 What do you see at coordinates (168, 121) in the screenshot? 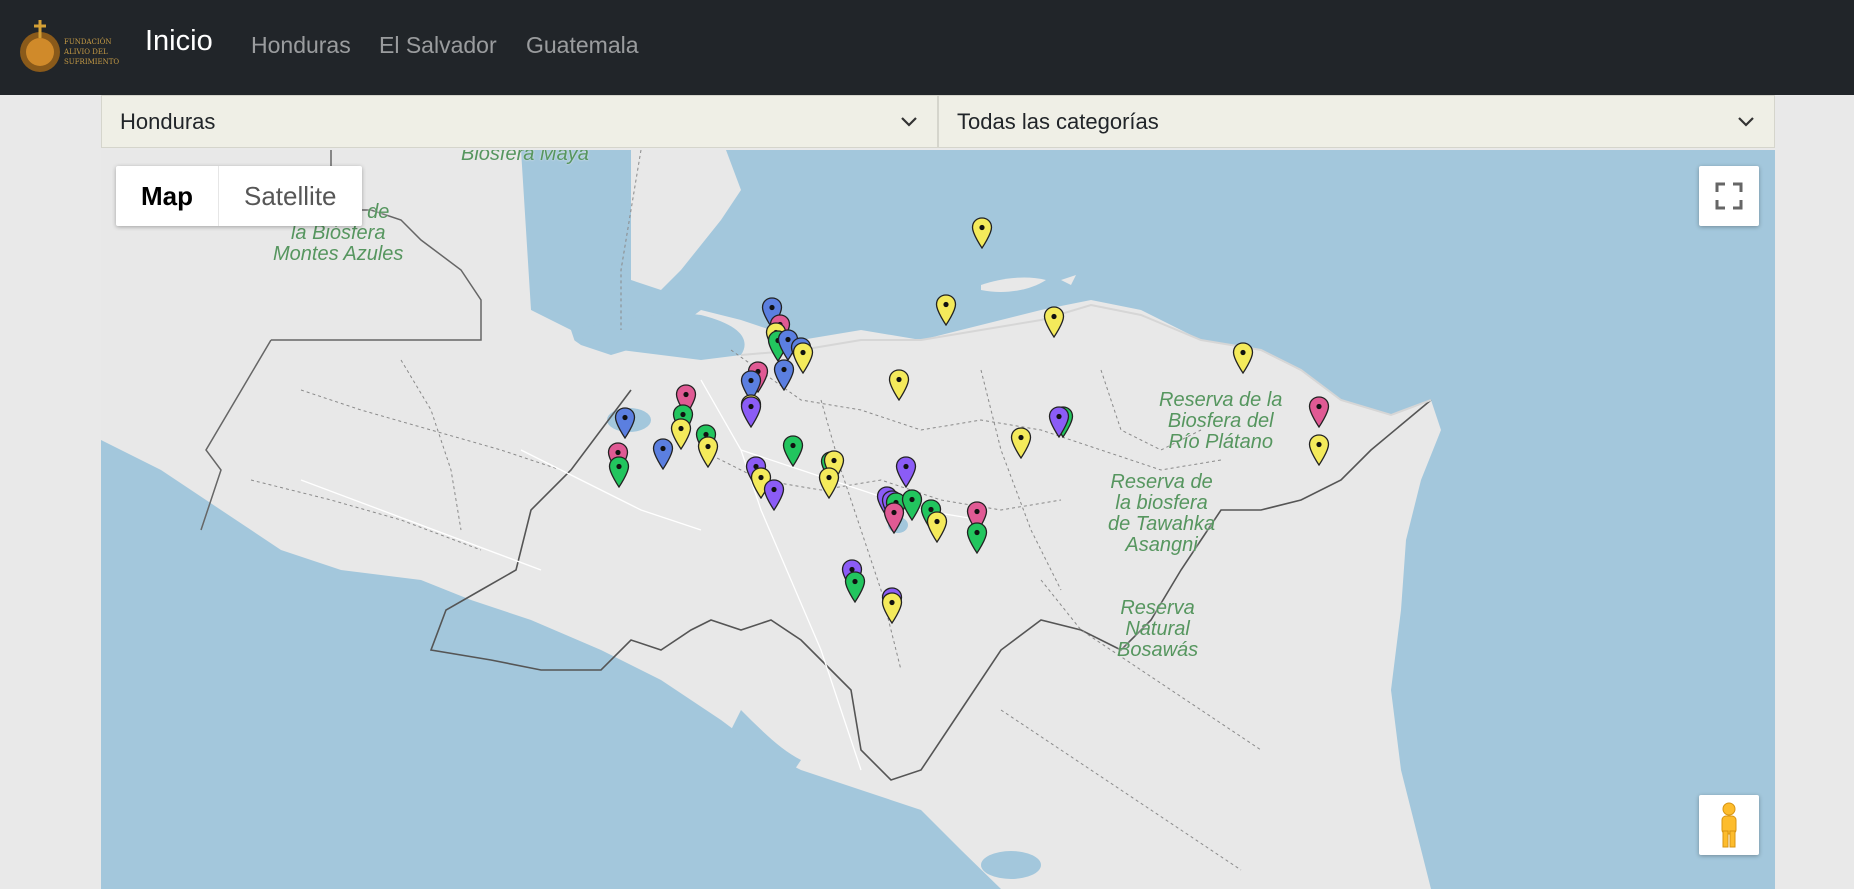
I see `country-select-value: Honduras` at bounding box center [168, 121].